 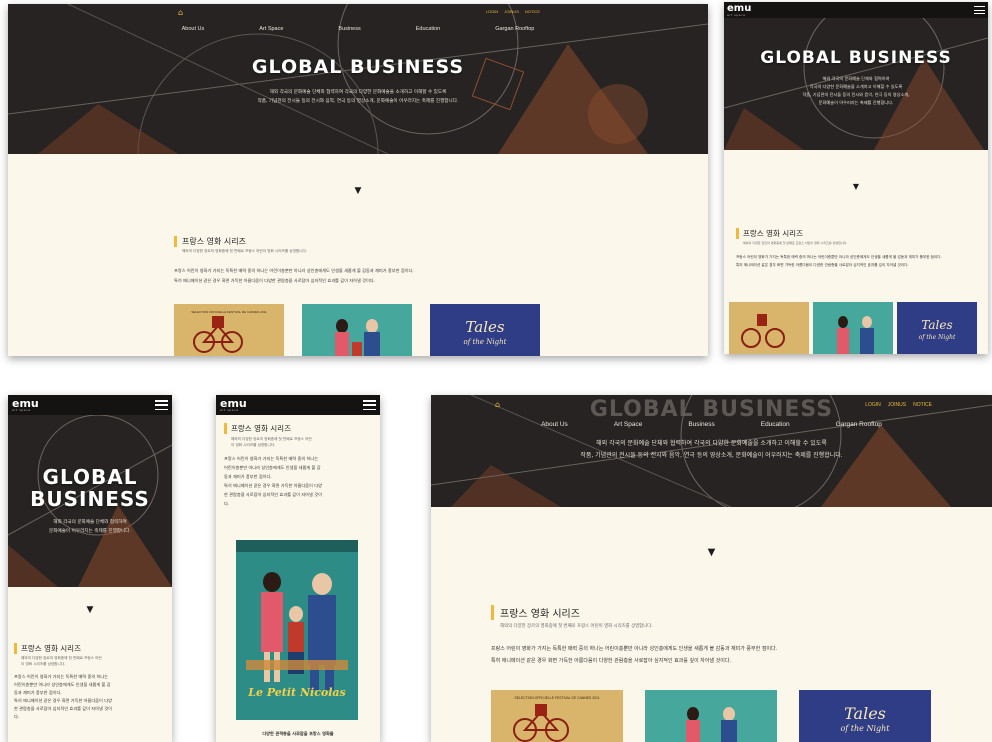 I want to click on poster-caption: 다양한 관객층을 사로잡을 프랑스 영화들, so click(x=298, y=733).